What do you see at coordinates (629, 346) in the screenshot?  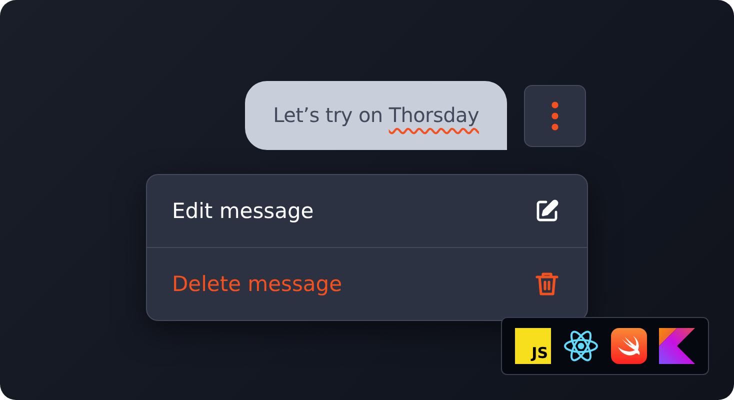 I see `swift-logo` at bounding box center [629, 346].